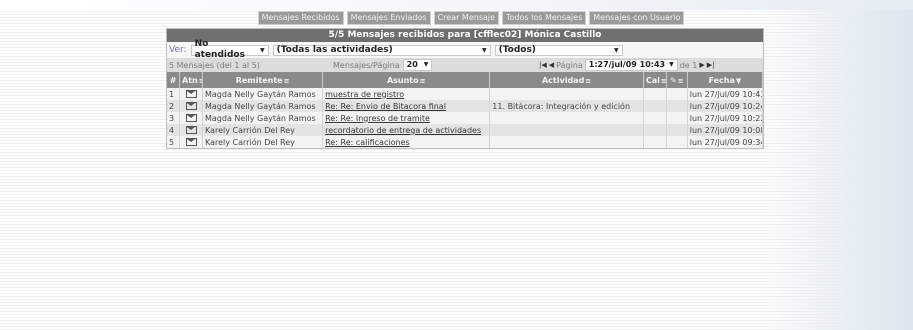 The height and width of the screenshot is (330, 913). I want to click on page-select-value: 1:27/jul/09 10:43, so click(627, 64).